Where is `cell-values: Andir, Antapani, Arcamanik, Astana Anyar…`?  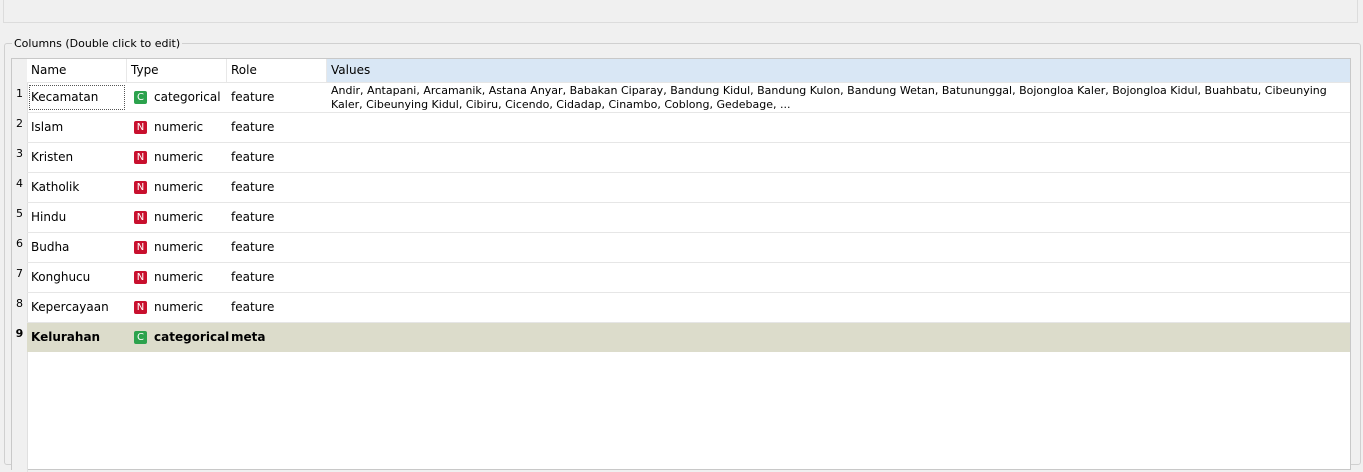 cell-values: Andir, Antapani, Arcamanik, Astana Anyar… is located at coordinates (829, 97).